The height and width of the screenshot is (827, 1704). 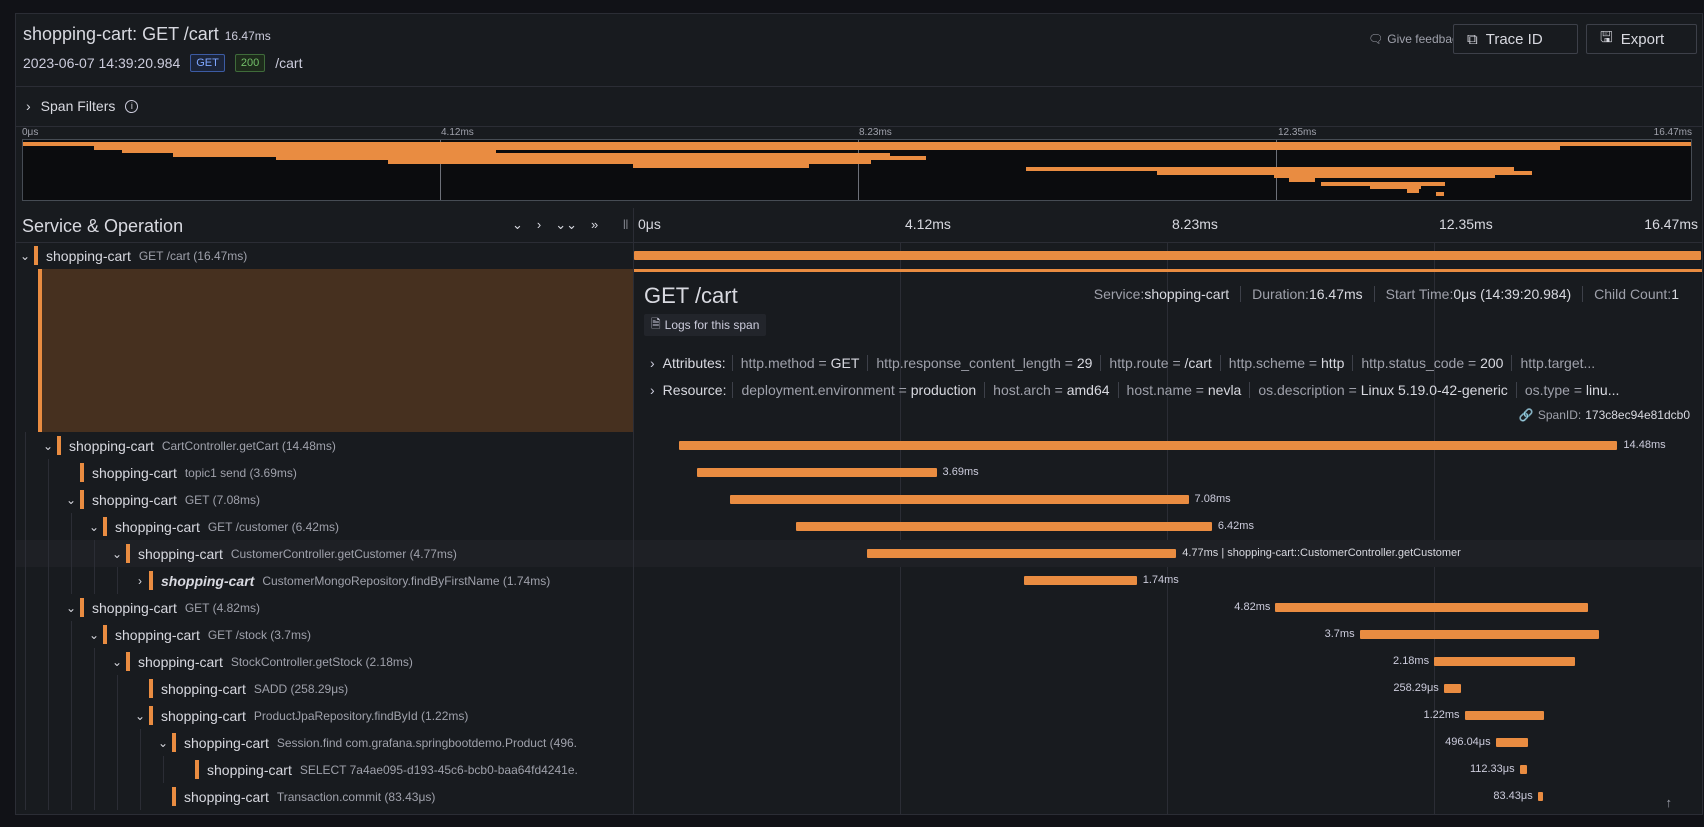 What do you see at coordinates (131, 255) in the screenshot?
I see `span-label: ⌄ shopping-cart GET /cart (16.47ms)` at bounding box center [131, 255].